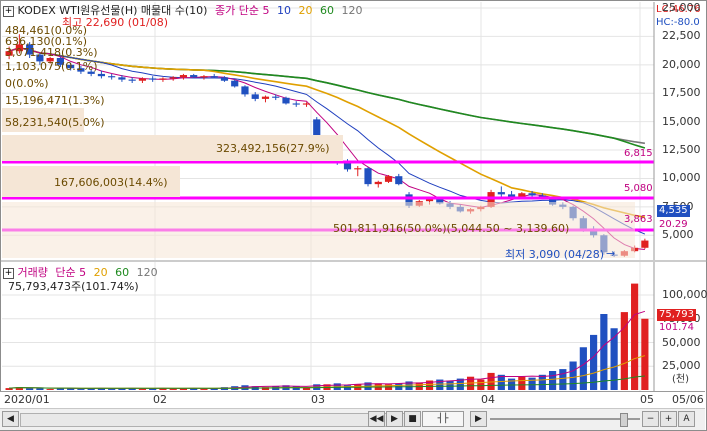  Describe the element at coordinates (681, 7) in the screenshot. I see `price-axis-label: 25,000` at that location.